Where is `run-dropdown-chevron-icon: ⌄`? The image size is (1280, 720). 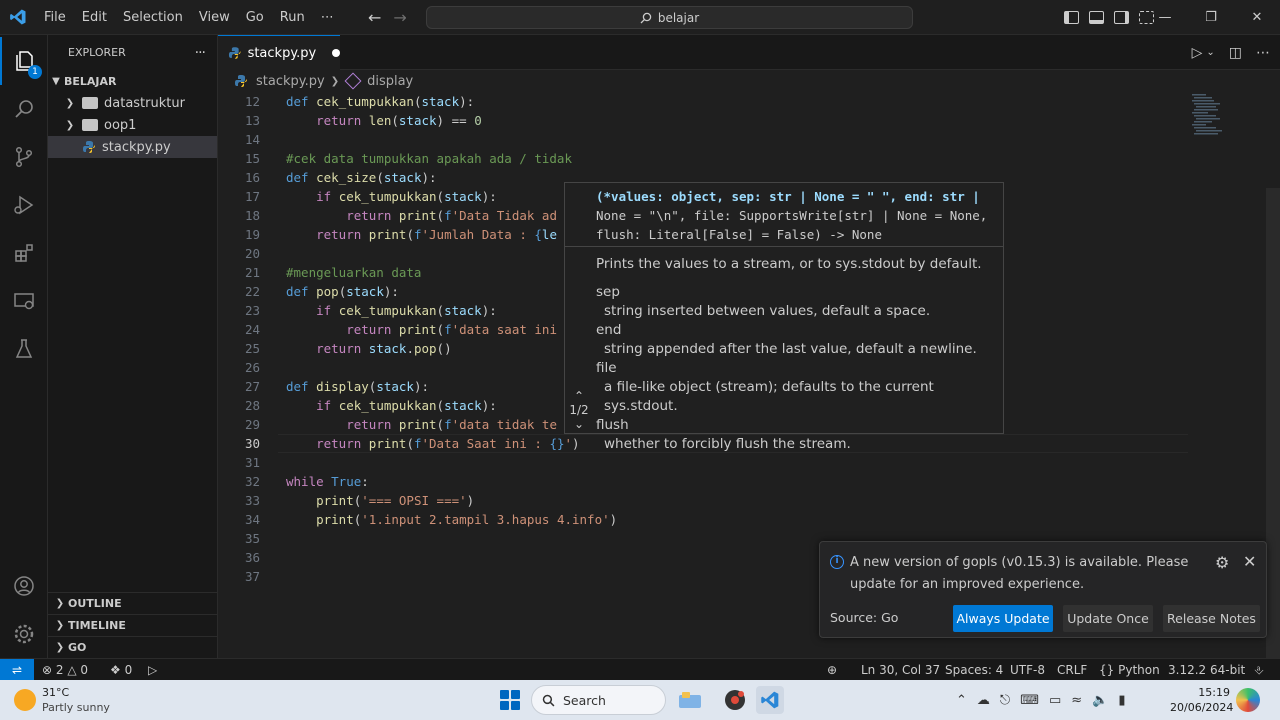 run-dropdown-chevron-icon: ⌄ is located at coordinates (1210, 52).